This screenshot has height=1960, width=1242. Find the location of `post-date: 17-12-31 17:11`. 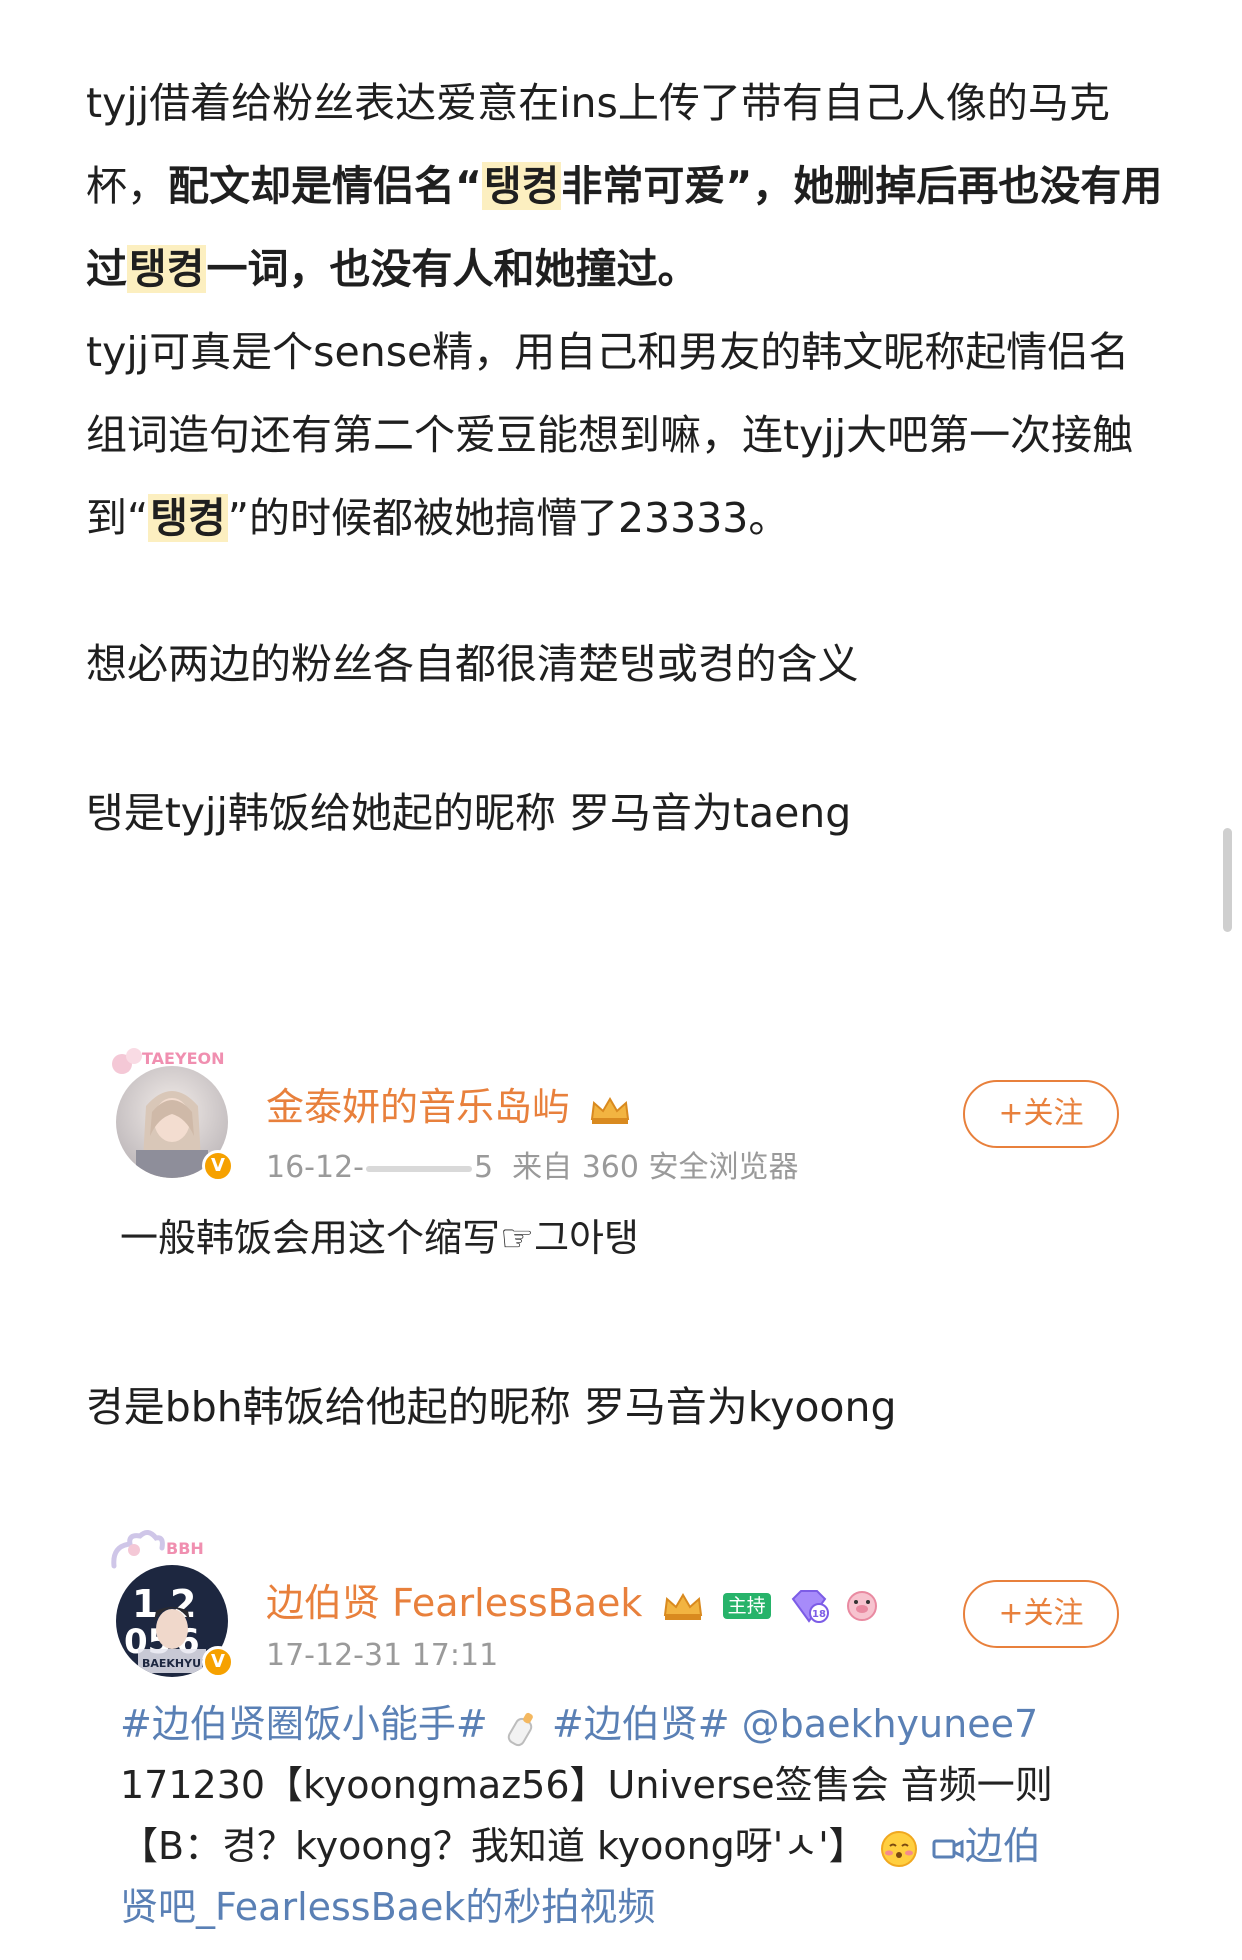

post-date: 17-12-31 17:11 is located at coordinates (382, 1655).